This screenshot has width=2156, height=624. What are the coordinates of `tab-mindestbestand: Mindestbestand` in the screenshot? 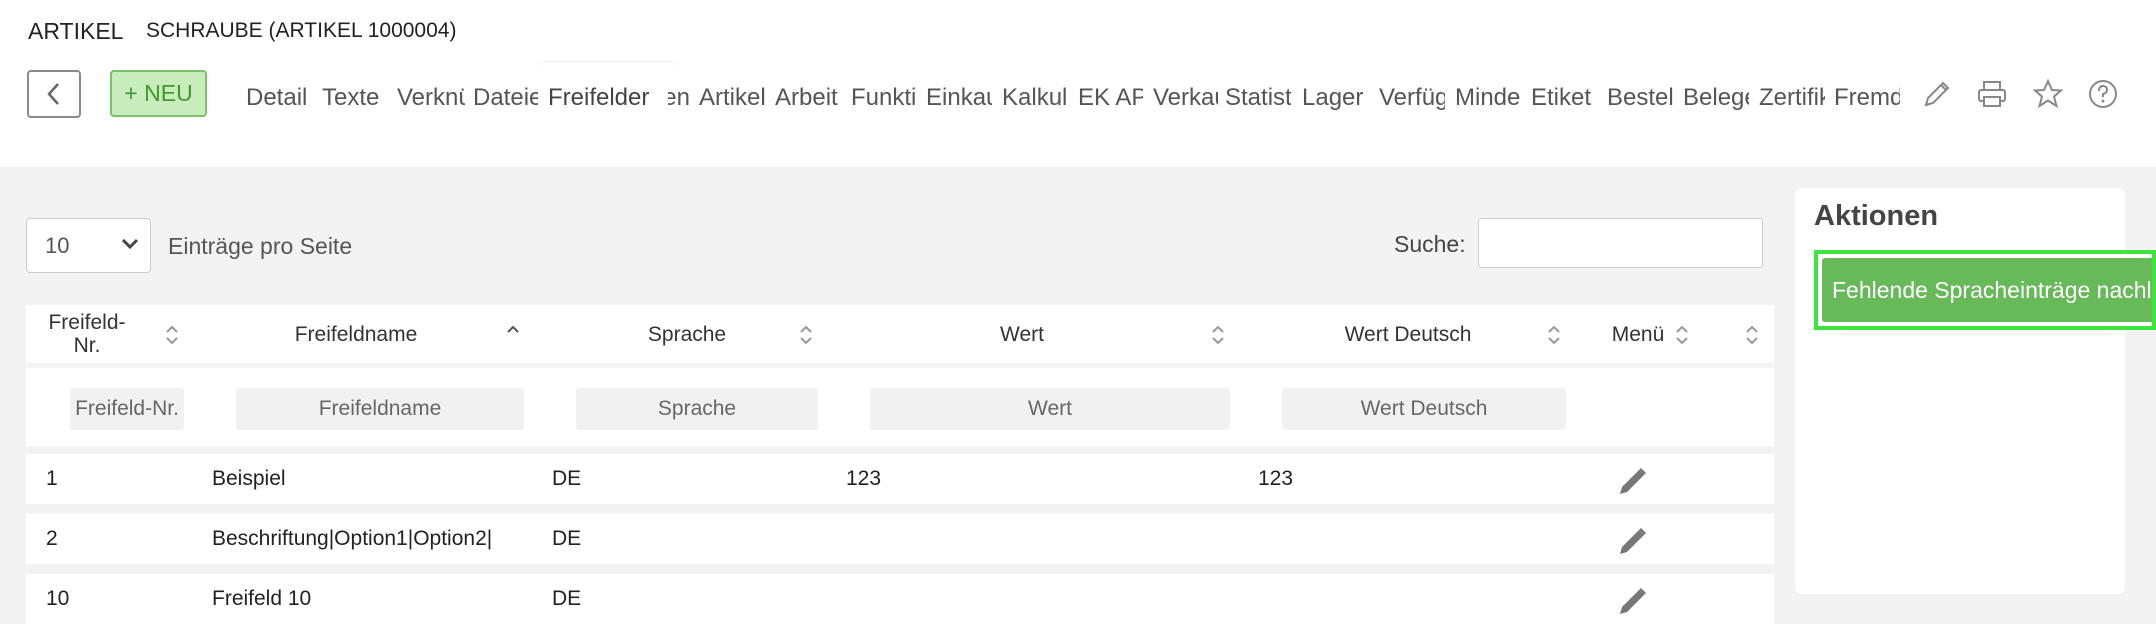 It's located at (1488, 93).